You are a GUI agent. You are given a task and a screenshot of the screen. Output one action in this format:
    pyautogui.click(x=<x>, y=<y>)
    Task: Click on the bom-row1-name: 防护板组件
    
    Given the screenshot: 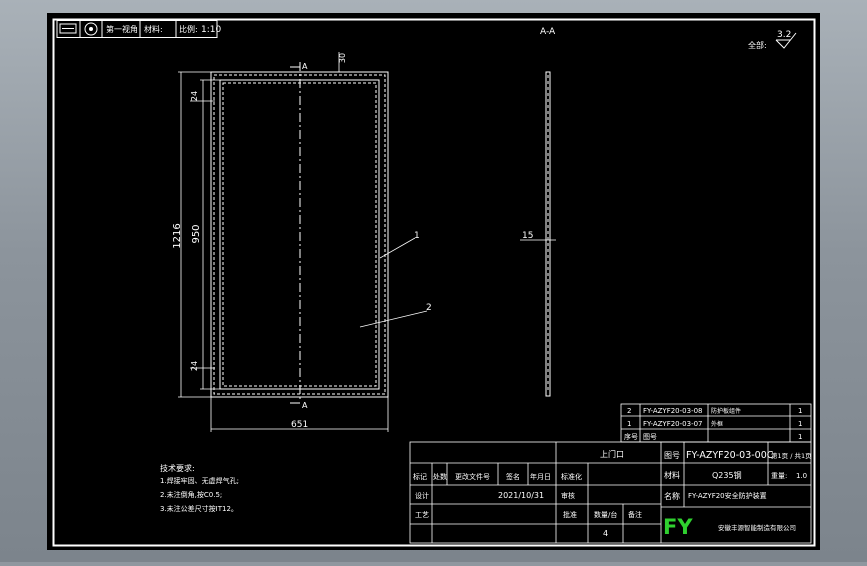 What is the action you would take?
    pyautogui.click(x=726, y=411)
    